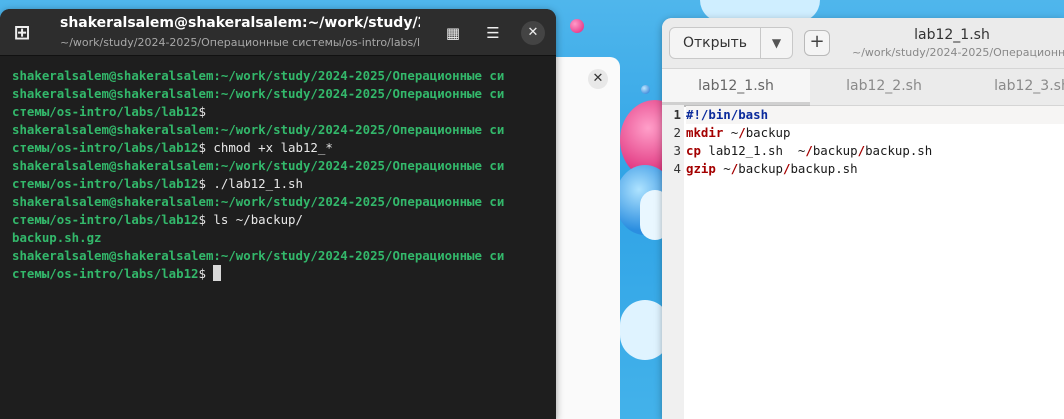  What do you see at coordinates (584, 238) in the screenshot?
I see `background-window: ✕` at bounding box center [584, 238].